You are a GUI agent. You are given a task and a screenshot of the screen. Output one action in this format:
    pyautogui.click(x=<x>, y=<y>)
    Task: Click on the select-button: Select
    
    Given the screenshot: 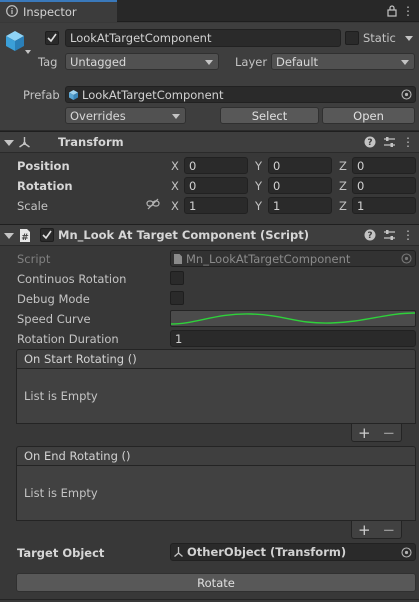 What is the action you would take?
    pyautogui.click(x=269, y=115)
    